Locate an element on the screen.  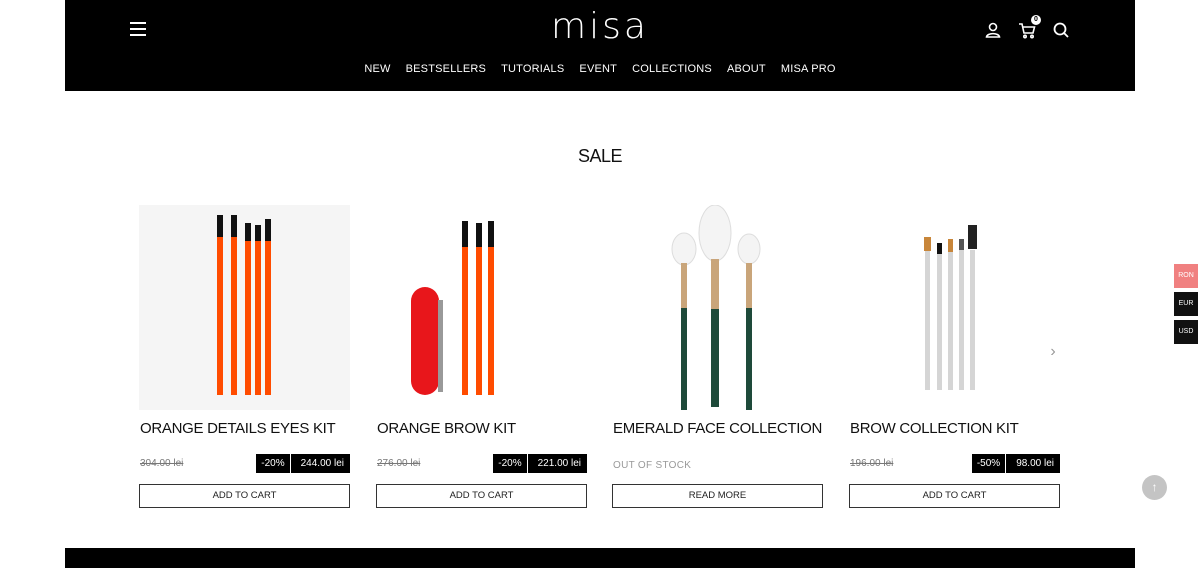
currency-eur-button: EUR is located at coordinates (1186, 304).